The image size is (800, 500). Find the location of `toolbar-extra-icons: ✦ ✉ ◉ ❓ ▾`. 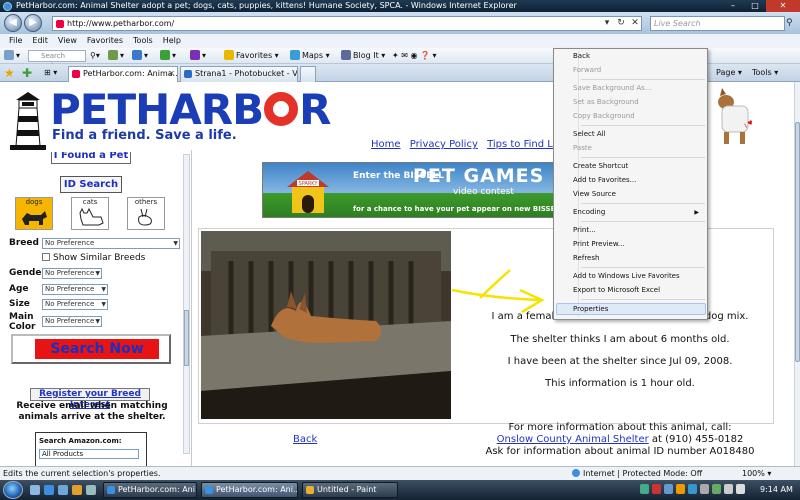

toolbar-extra-icons: ✦ ✉ ◉ ❓ ▾ is located at coordinates (414, 56).